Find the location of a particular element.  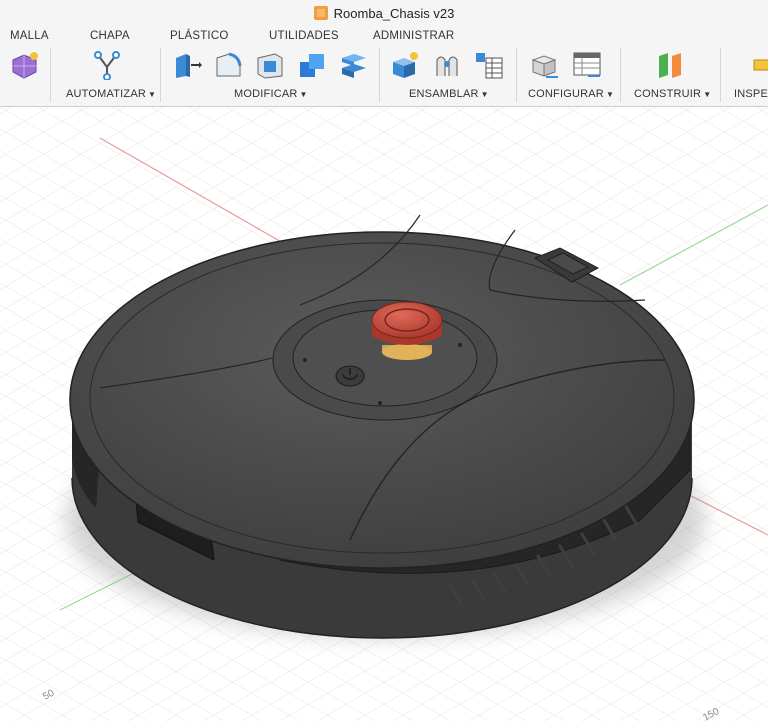

window-title: Roomba_Chasis v23 is located at coordinates (394, 13).